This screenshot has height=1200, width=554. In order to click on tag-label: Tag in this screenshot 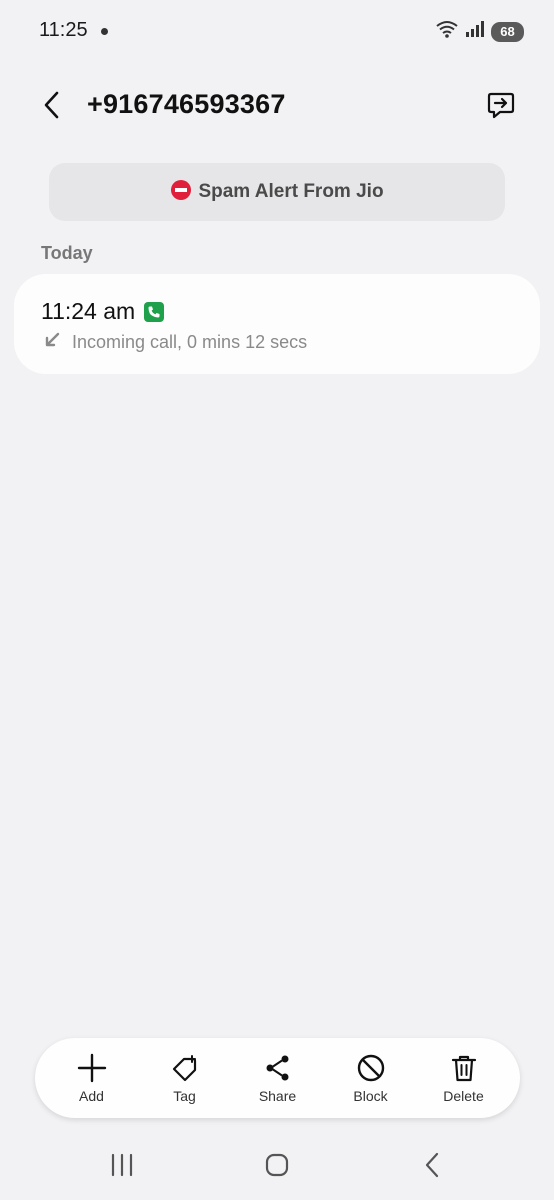, I will do `click(184, 1096)`.